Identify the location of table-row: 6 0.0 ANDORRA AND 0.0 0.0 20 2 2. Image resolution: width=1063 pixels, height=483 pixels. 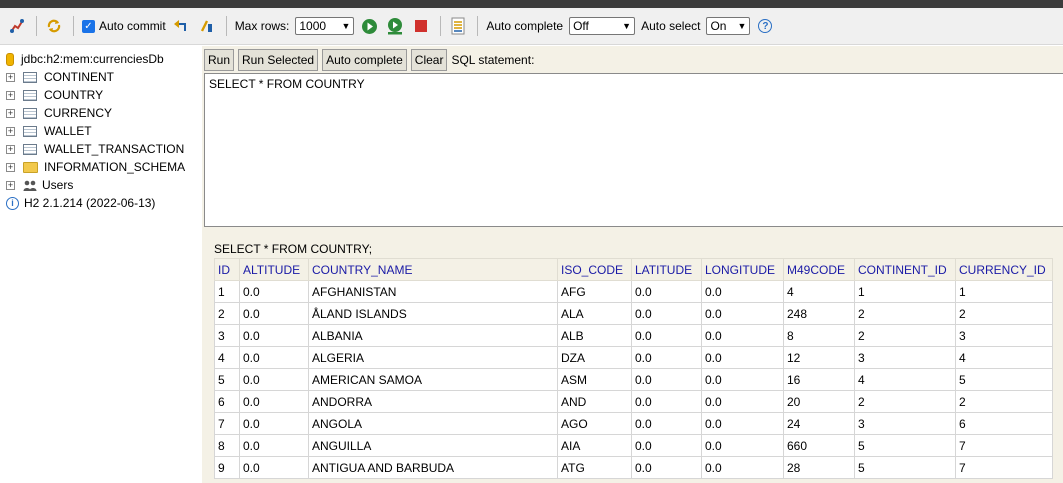
(633, 401).